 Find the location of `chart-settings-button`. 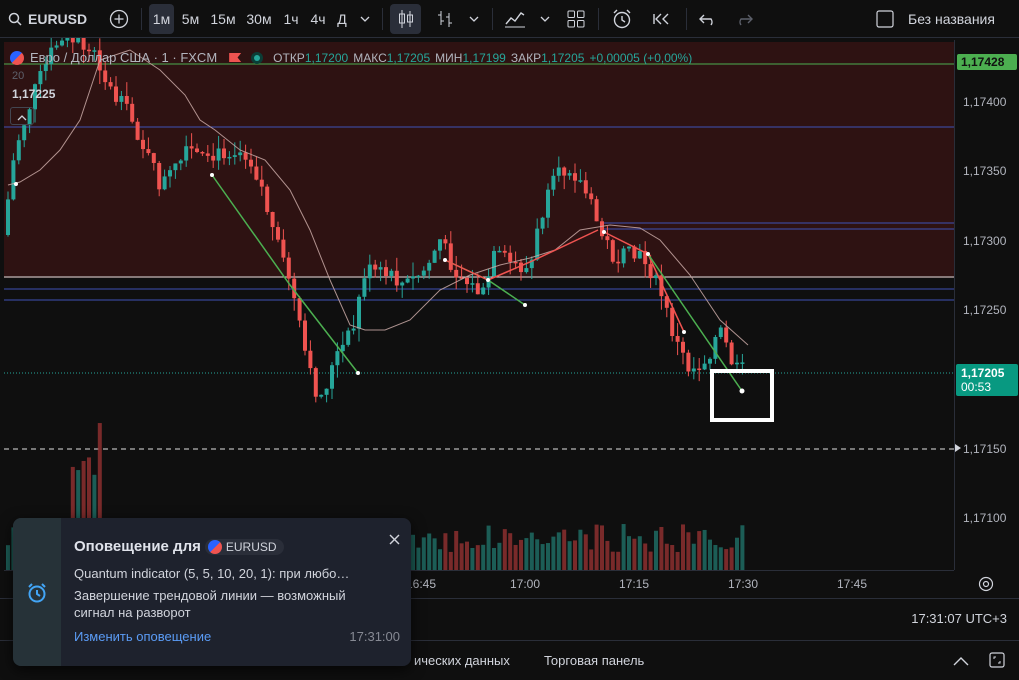

chart-settings-button is located at coordinates (986, 586).